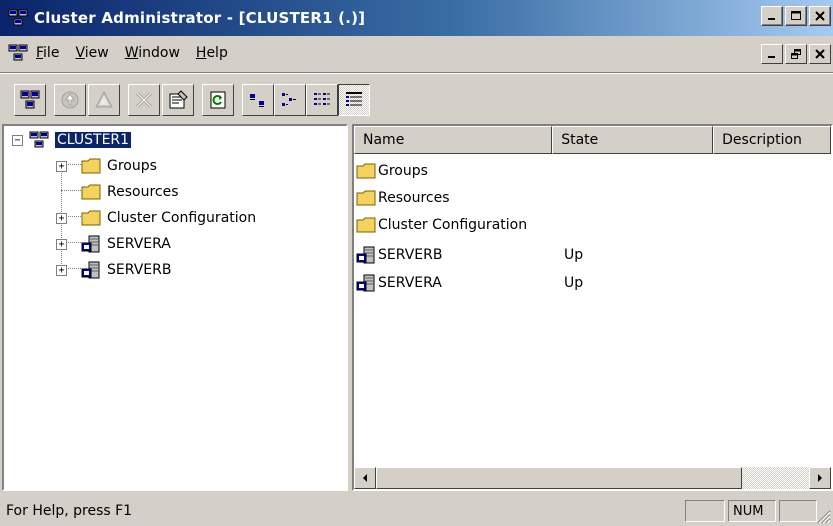 This screenshot has width=833, height=526. Describe the element at coordinates (453, 140) in the screenshot. I see `column-header-name: Name` at that location.